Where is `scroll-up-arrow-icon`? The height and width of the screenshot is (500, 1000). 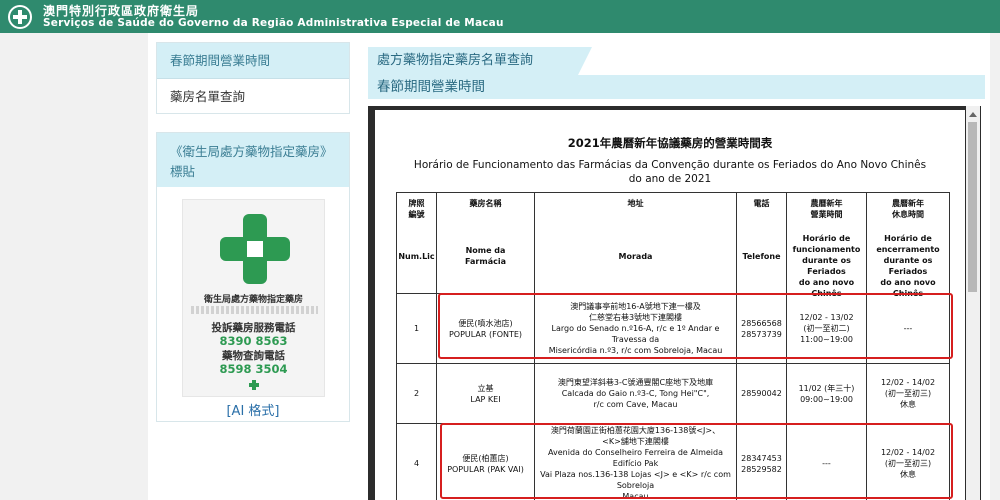
scroll-up-arrow-icon is located at coordinates (973, 114).